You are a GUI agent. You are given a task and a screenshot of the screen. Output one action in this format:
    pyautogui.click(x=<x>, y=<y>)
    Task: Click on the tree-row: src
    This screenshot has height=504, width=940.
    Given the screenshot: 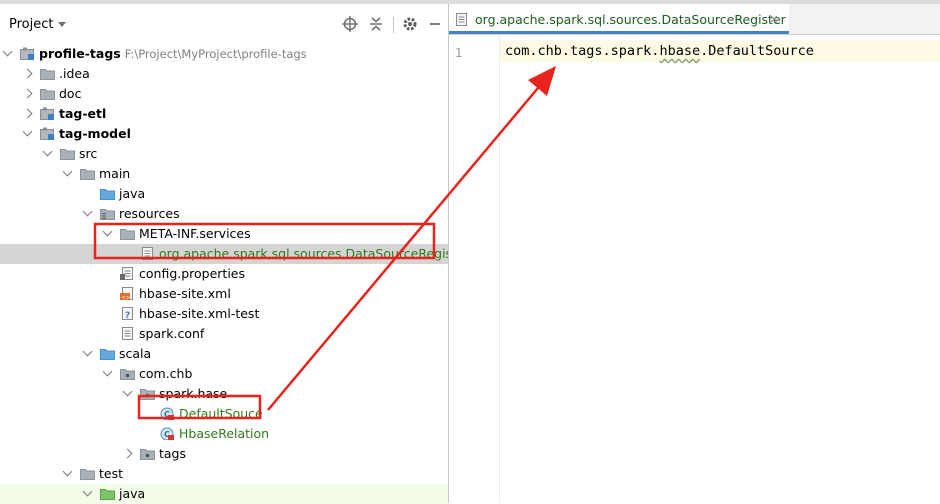 What is the action you would take?
    pyautogui.click(x=224, y=154)
    